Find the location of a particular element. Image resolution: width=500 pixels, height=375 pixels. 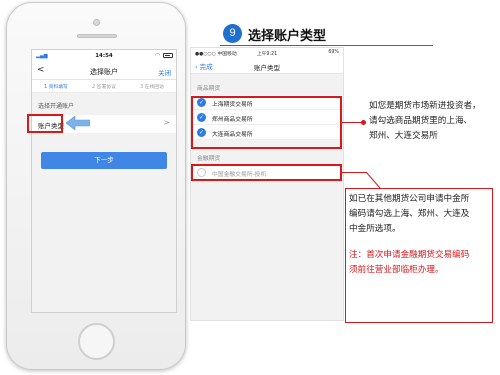

step-title: 选择账户类型 is located at coordinates (287, 36).